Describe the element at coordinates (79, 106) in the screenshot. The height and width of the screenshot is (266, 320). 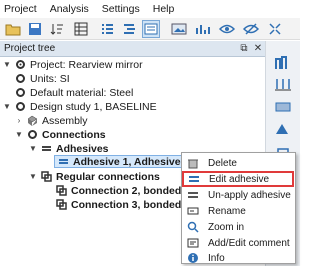
I see `tree-item-study: ▼ Design study 1, BASELINE` at that location.